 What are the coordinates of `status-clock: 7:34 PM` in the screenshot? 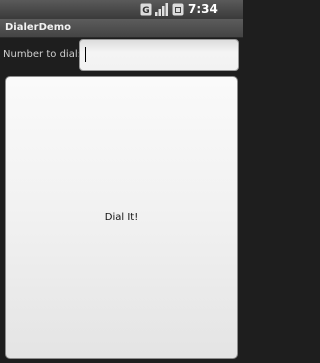 It's located at (203, 17).